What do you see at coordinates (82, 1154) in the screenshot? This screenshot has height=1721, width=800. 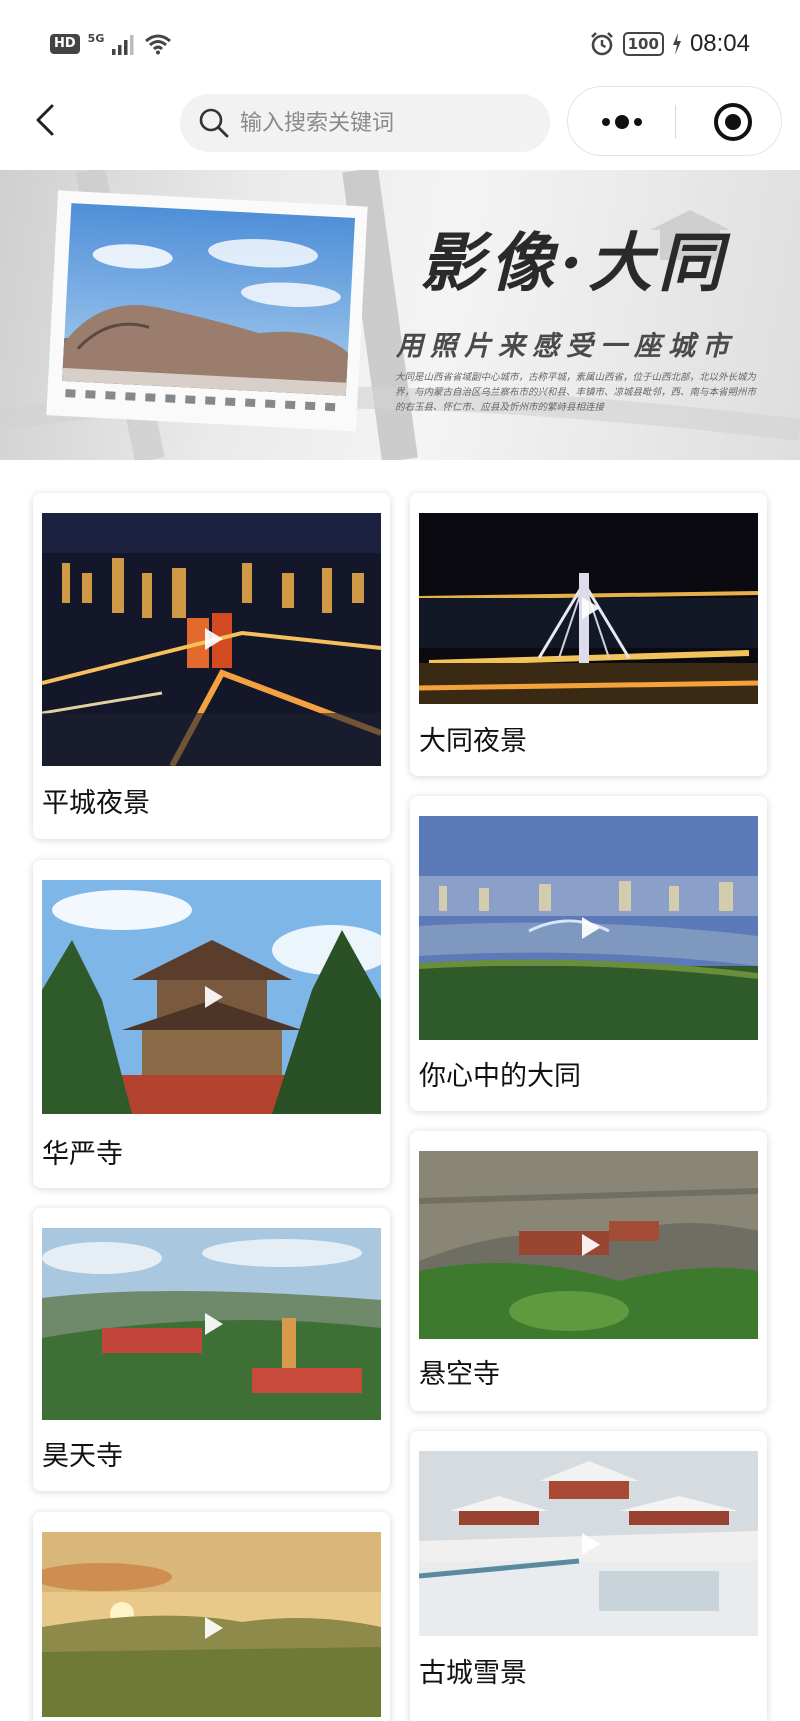 I see `video-title: 华严寺` at bounding box center [82, 1154].